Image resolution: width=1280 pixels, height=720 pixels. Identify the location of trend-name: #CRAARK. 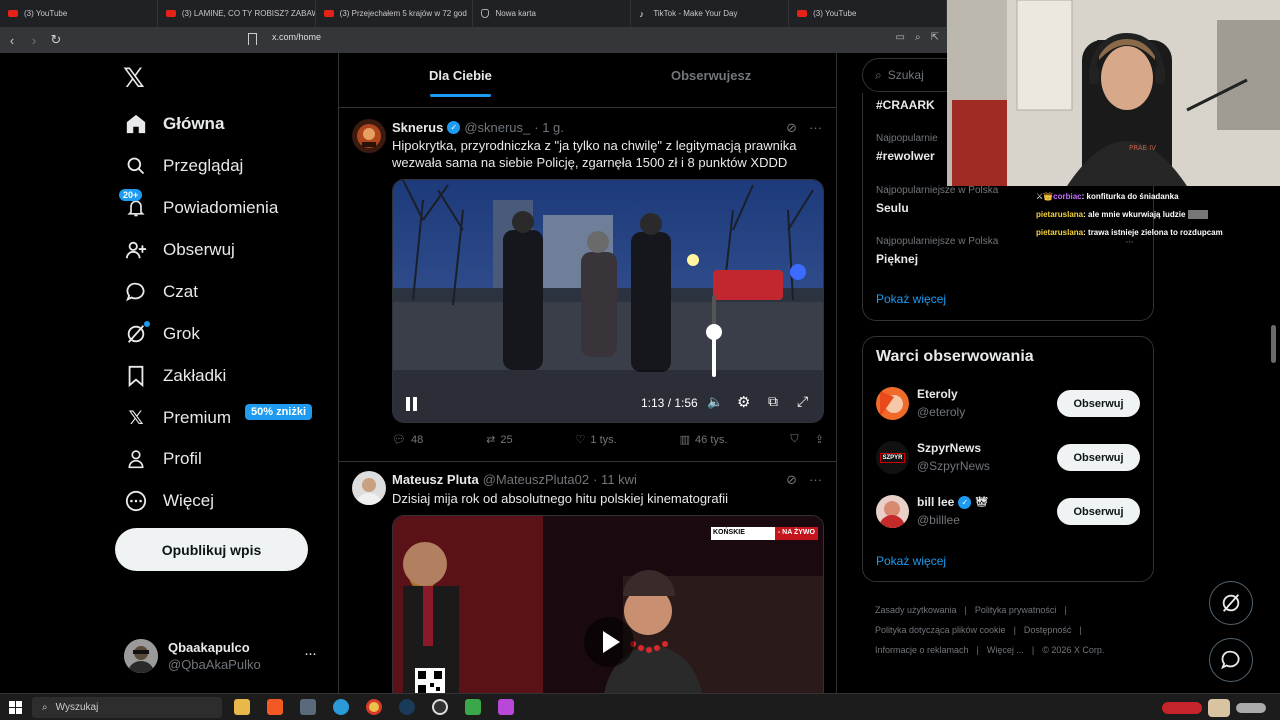
(905, 105).